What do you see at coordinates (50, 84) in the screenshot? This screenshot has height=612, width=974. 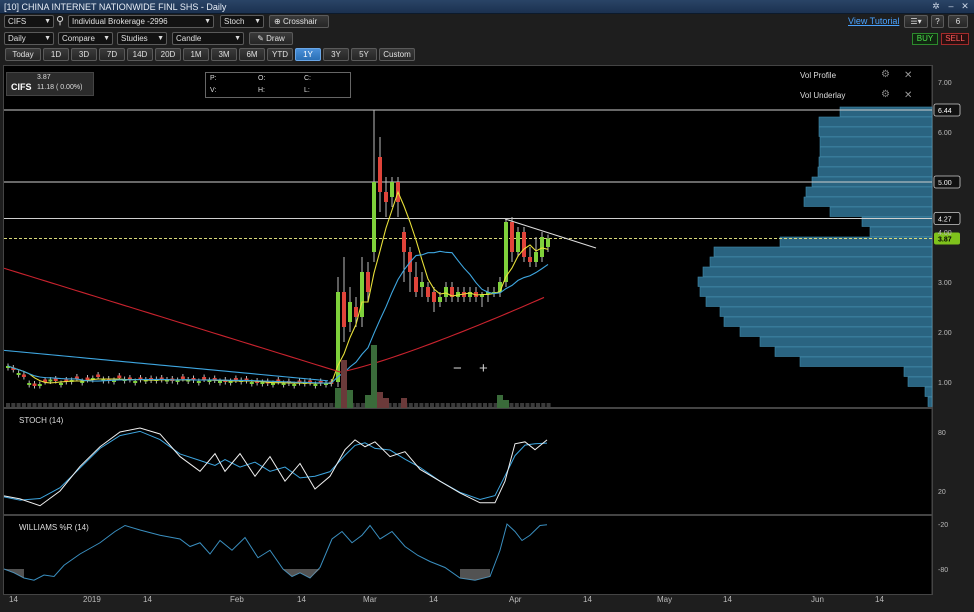 I see `quote-box: CIFS 3.87 11.18 ( 0.00%)` at bounding box center [50, 84].